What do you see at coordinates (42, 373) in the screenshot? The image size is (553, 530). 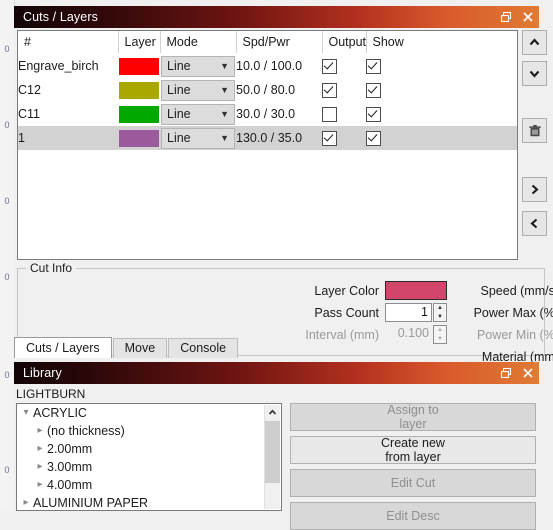 I see `library-title: Library` at bounding box center [42, 373].